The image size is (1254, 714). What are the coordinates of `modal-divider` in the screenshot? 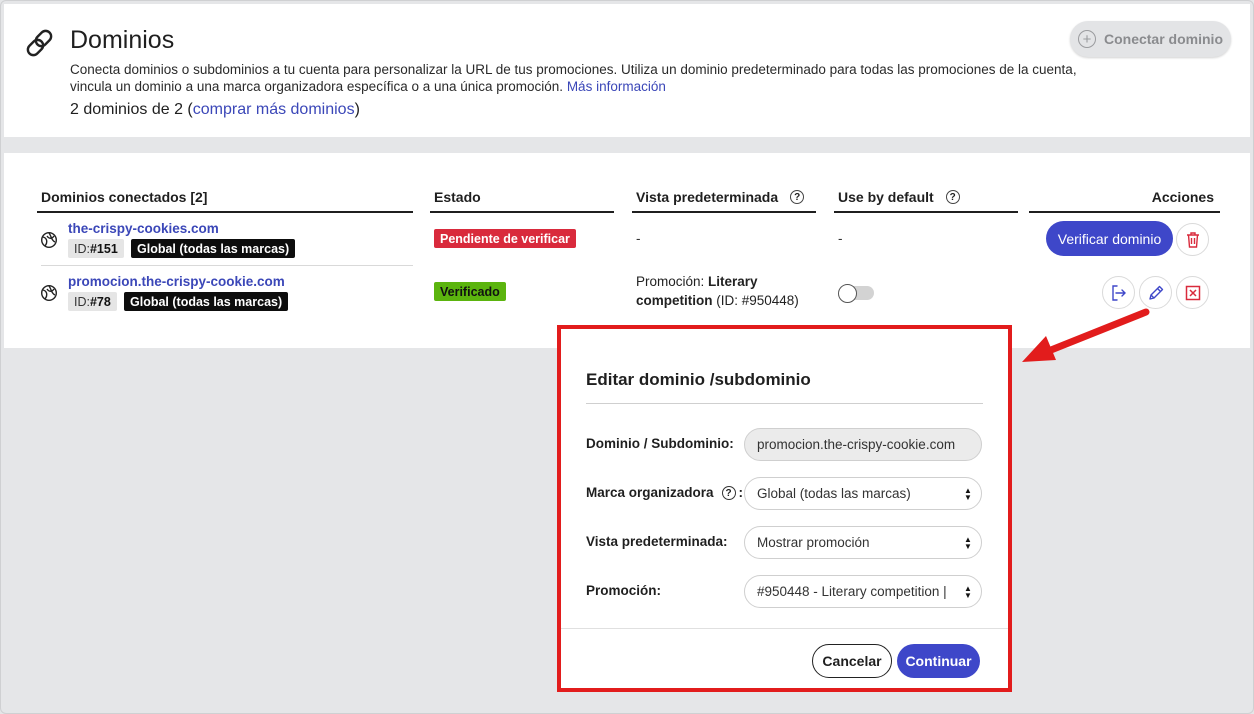 It's located at (784, 403).